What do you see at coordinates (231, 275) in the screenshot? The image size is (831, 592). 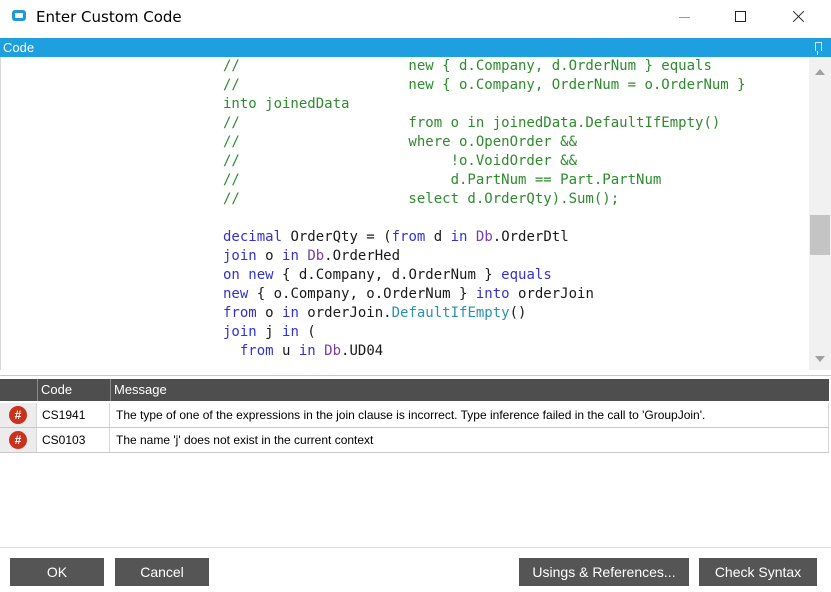 I see `code-token: on` at bounding box center [231, 275].